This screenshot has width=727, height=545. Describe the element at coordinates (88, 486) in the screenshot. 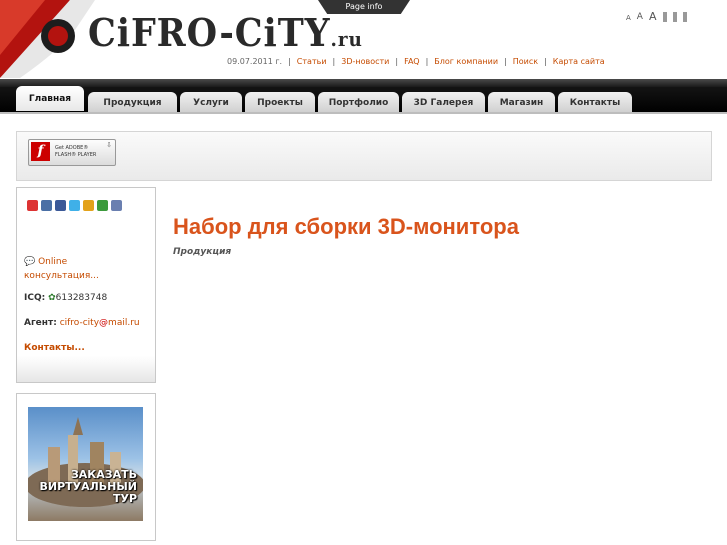

I see `tour-banner-text: ЗАКАЗАТЬ ВИРТУАЛЬНЫЙ ТУР` at that location.